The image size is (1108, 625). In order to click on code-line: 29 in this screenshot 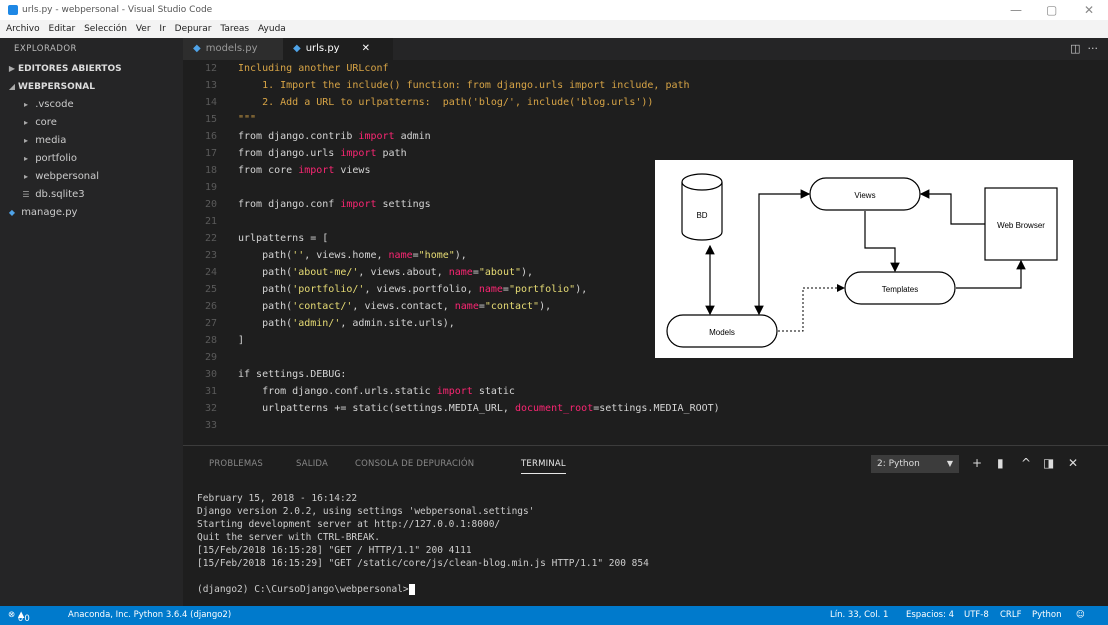, I will do `click(210, 357)`.